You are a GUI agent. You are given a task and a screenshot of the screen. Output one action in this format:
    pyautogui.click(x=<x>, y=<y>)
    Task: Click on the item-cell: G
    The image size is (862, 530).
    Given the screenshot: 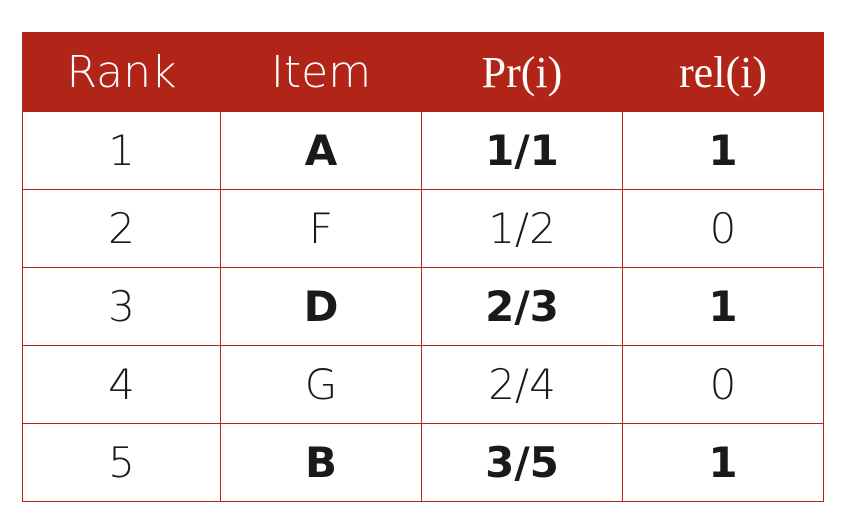 What is the action you would take?
    pyautogui.click(x=321, y=384)
    